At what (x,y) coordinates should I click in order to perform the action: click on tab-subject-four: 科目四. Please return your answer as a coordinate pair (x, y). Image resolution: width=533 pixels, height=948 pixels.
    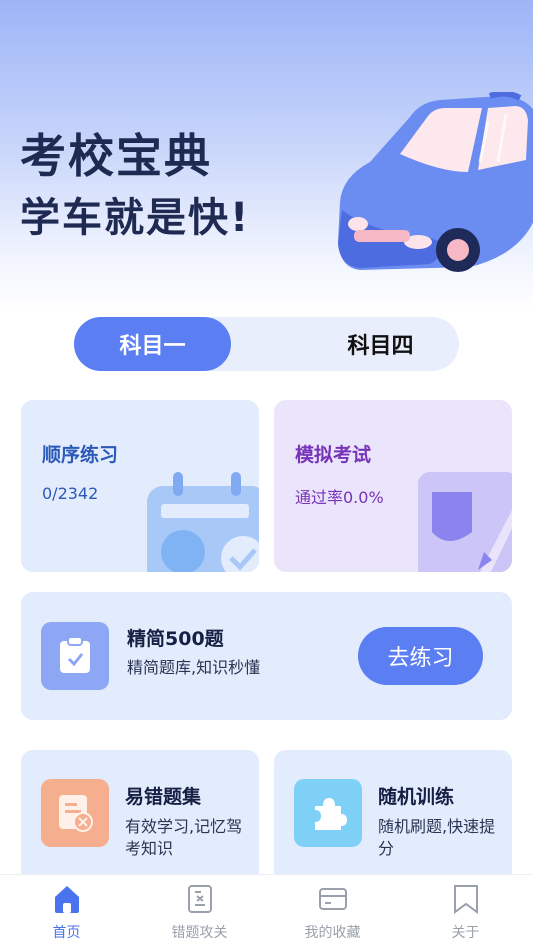
    Looking at the image, I should click on (380, 344).